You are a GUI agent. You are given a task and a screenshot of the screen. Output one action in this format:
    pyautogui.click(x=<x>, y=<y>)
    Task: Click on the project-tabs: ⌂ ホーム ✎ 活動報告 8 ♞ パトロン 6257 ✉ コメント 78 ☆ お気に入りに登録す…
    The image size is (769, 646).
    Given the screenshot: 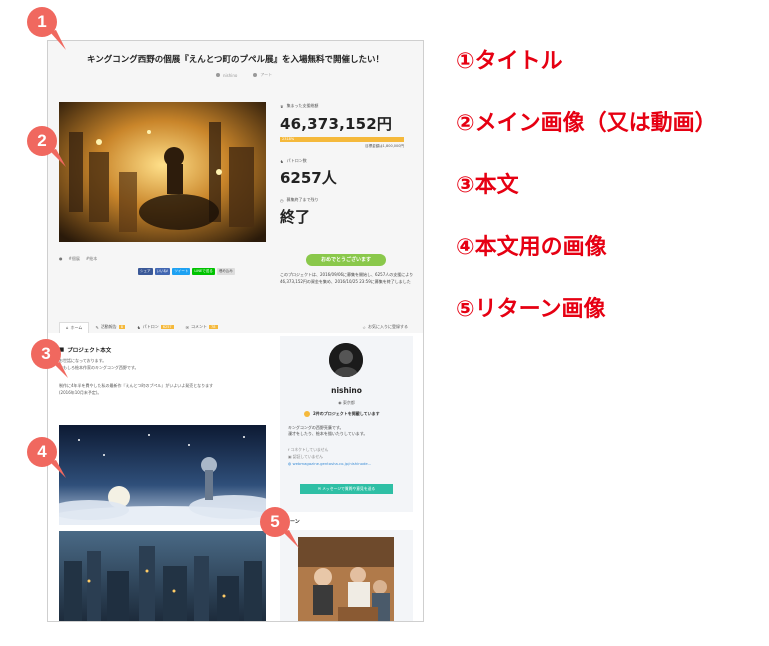 What is the action you would take?
    pyautogui.click(x=236, y=327)
    